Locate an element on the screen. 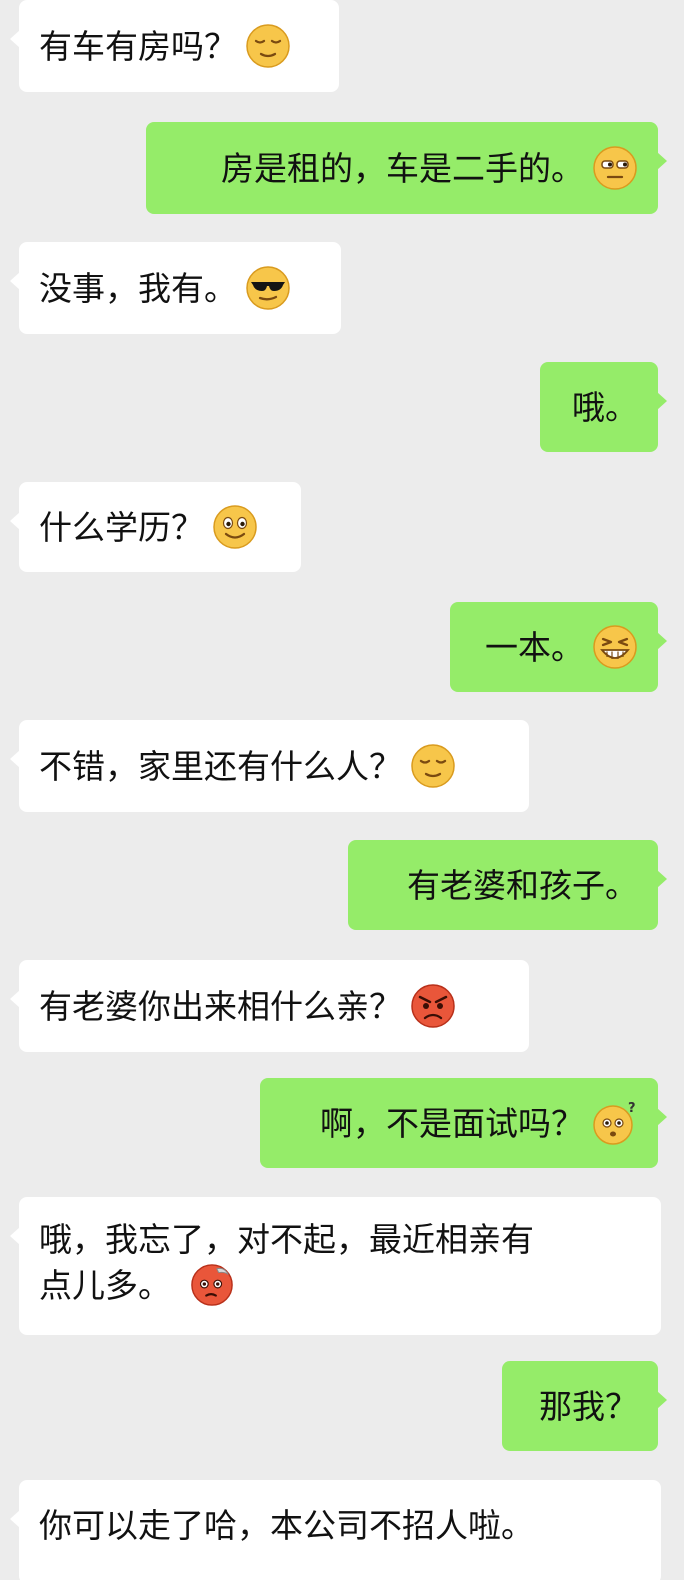  message-text: 不错，家里还有什么人？ is located at coordinates (220, 766).